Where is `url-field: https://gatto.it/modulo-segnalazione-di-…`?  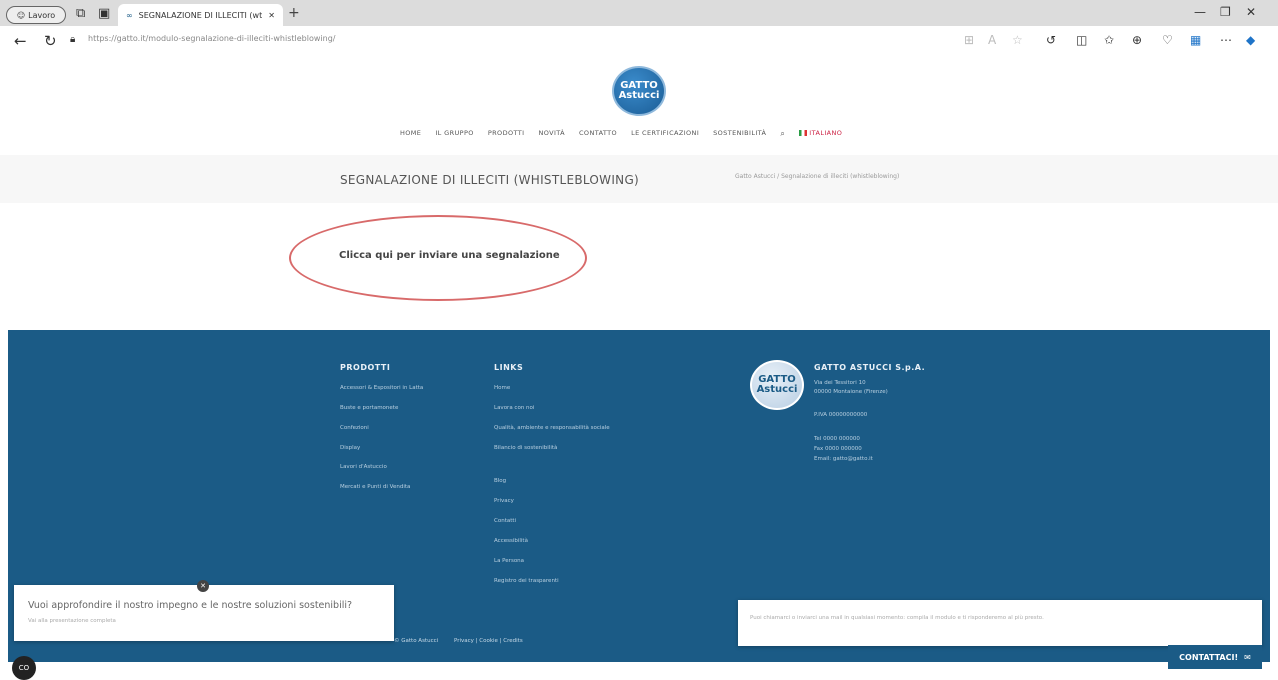
url-field: https://gatto.it/modulo-segnalazione-di-… is located at coordinates (211, 38).